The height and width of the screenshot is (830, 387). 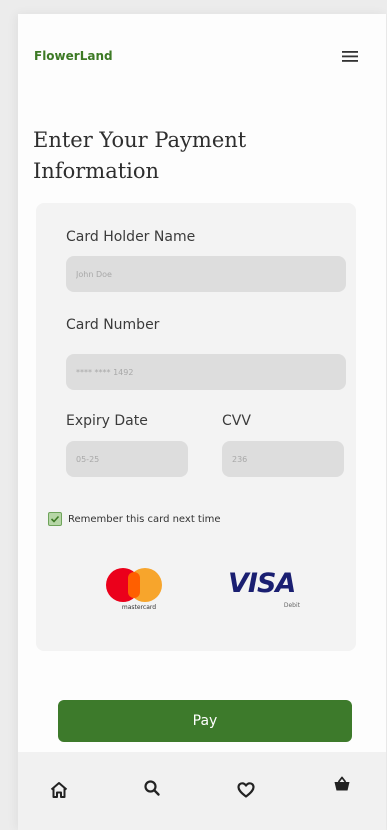 What do you see at coordinates (113, 325) in the screenshot?
I see `card-number-label: Card Number` at bounding box center [113, 325].